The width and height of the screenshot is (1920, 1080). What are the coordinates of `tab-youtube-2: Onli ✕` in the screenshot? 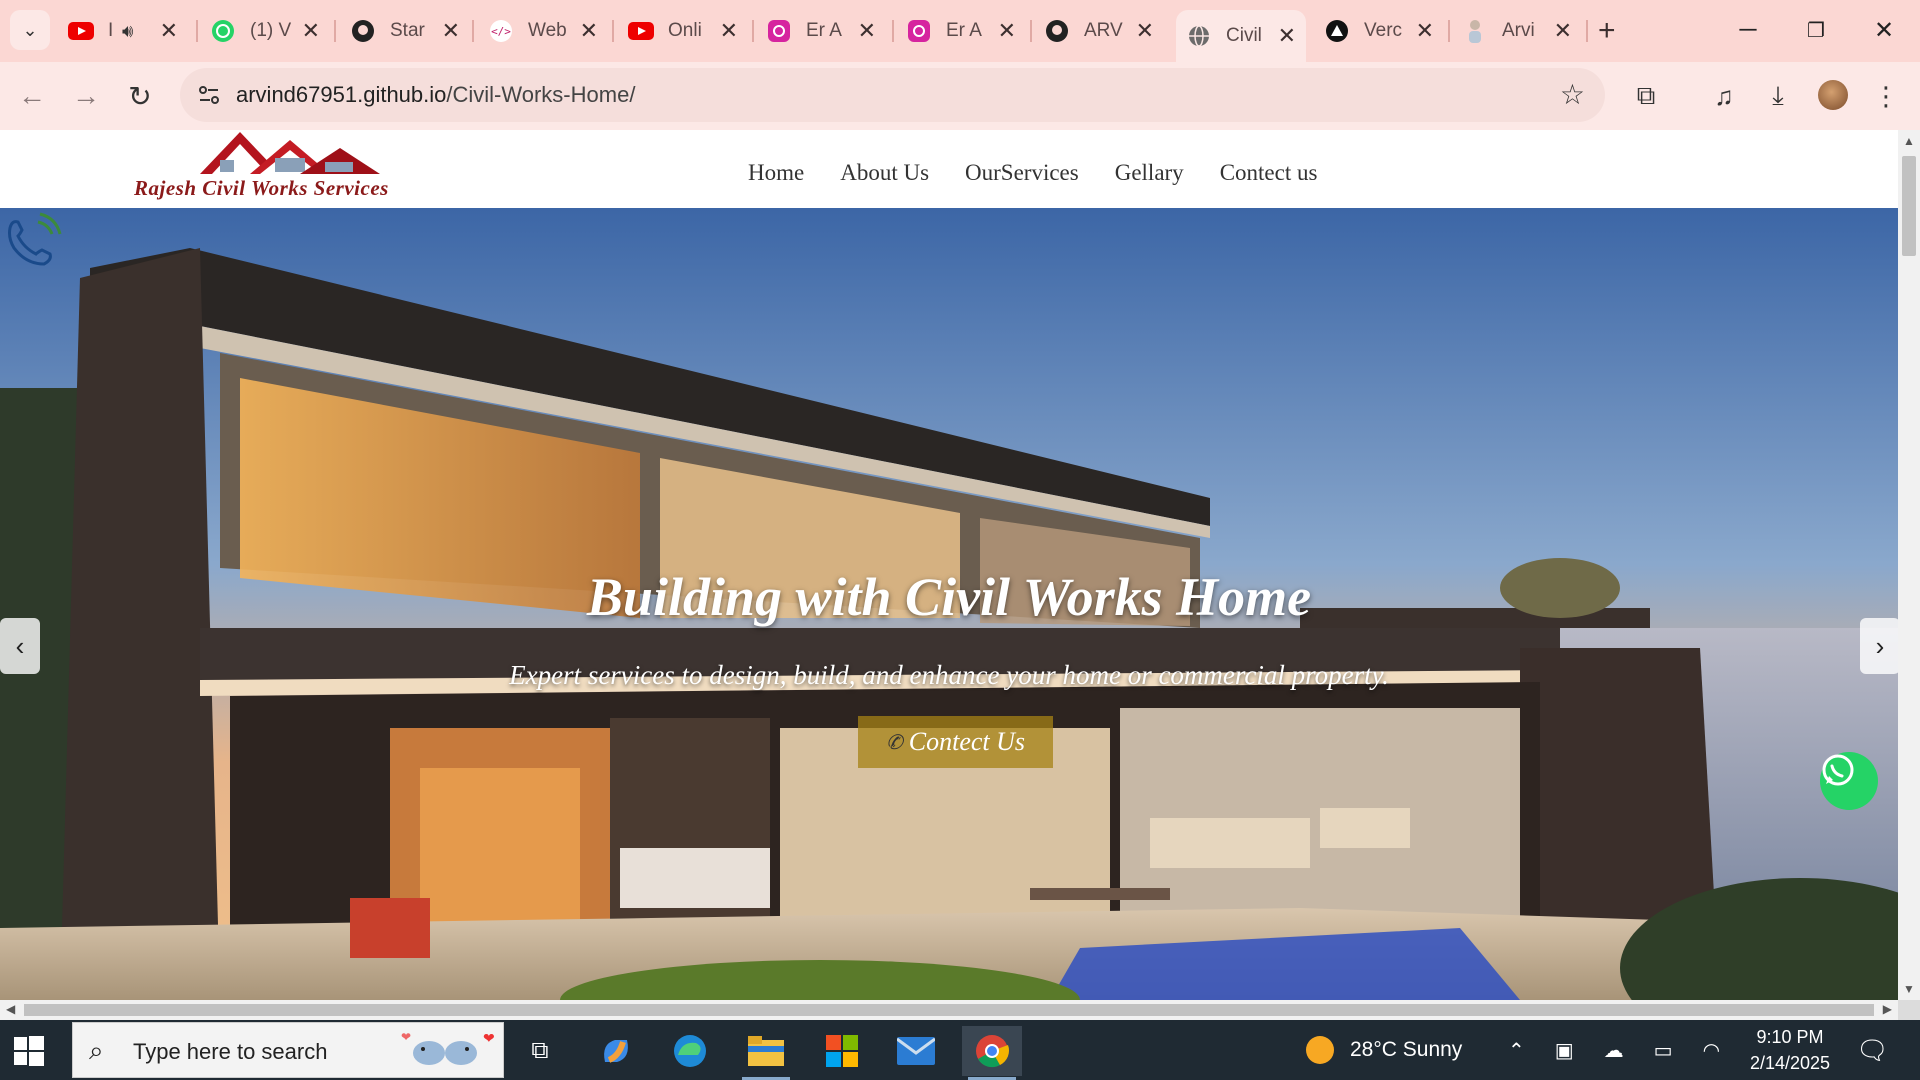 It's located at (683, 31).